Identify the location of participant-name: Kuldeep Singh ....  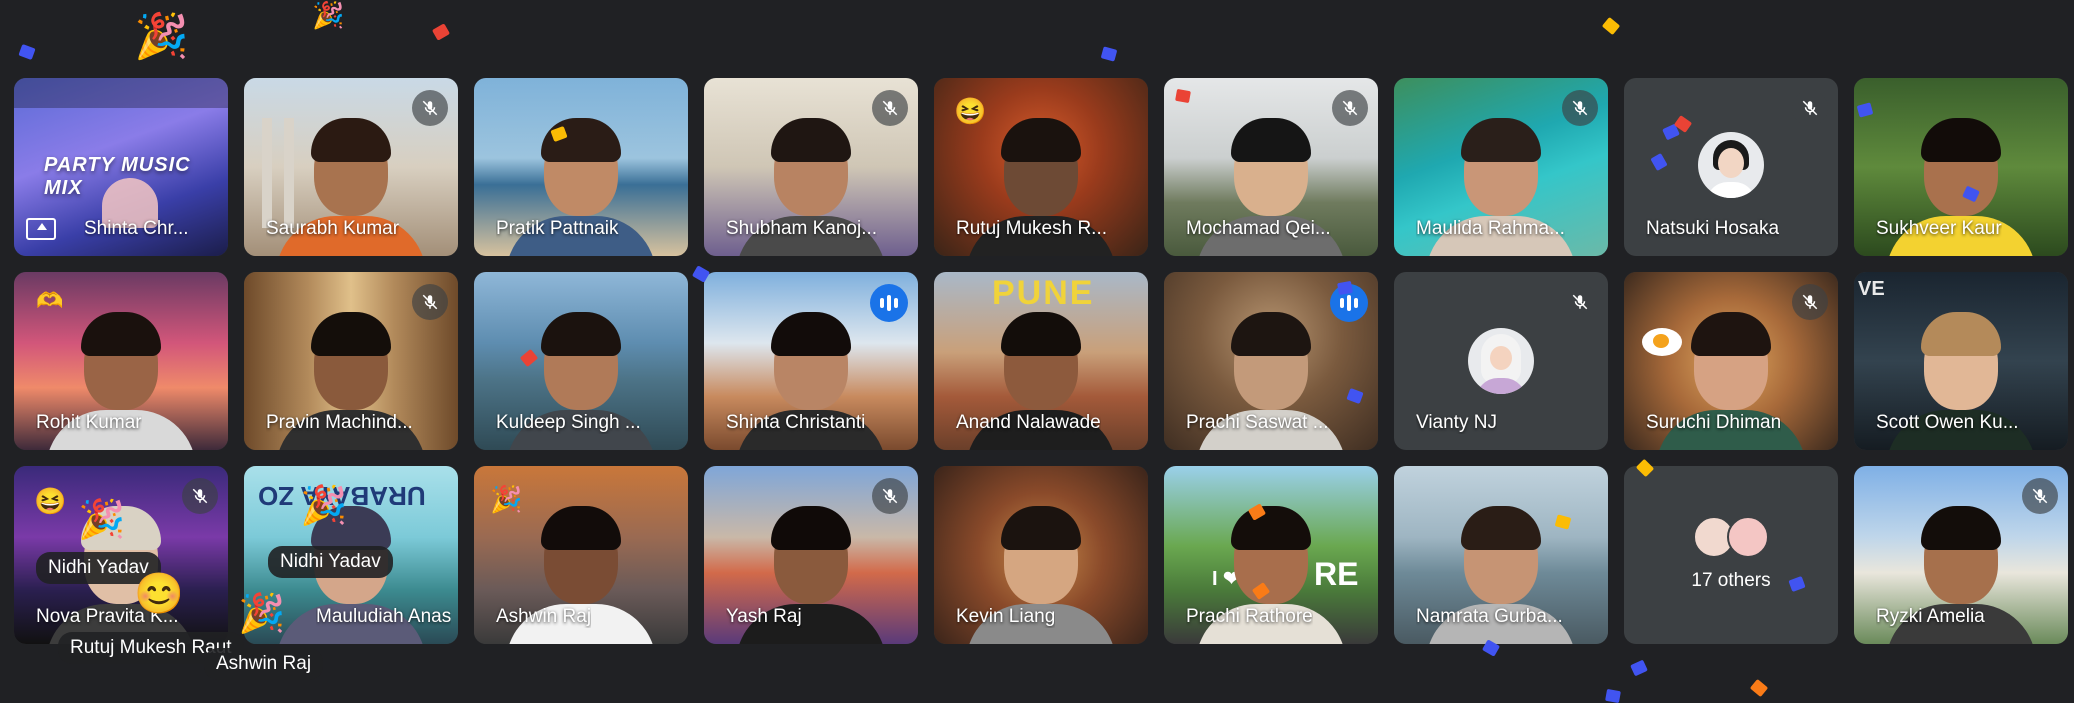
(568, 422).